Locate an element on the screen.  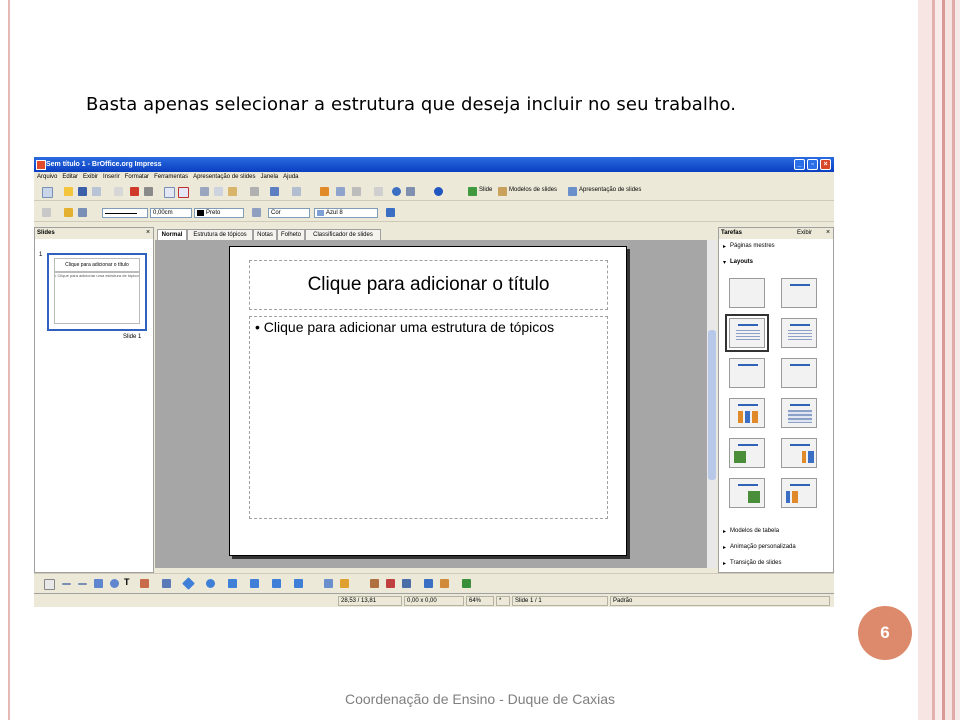
slide-number-badge: 6 is located at coordinates (885, 633).